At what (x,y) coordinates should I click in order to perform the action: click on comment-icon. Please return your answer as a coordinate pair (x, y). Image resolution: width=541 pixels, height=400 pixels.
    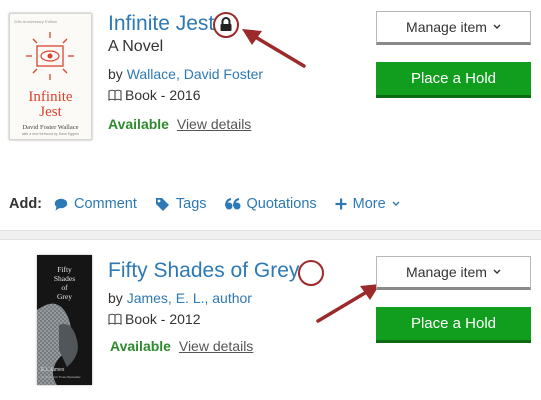
    Looking at the image, I should click on (61, 204).